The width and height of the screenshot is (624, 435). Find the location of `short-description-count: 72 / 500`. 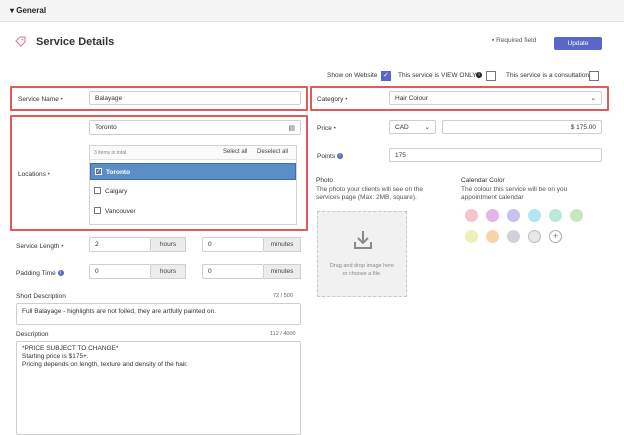

short-description-count: 72 / 500 is located at coordinates (283, 296).